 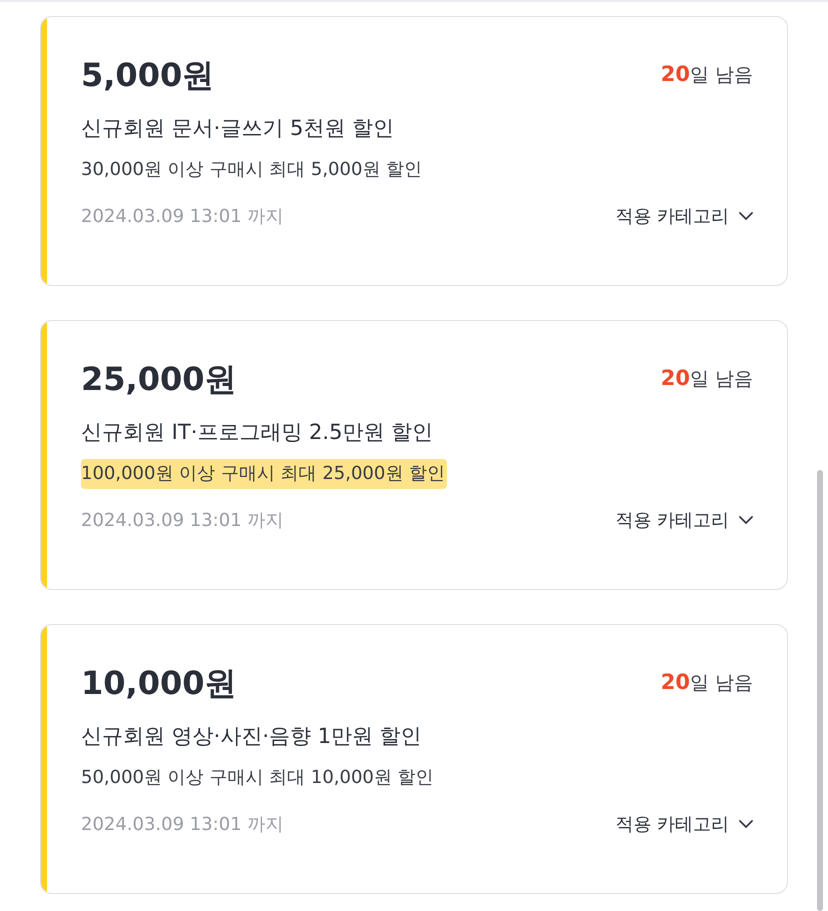 What do you see at coordinates (257, 432) in the screenshot?
I see `coupon-title: 신규회원 IT·프로그래밍 2.5만원 할인` at bounding box center [257, 432].